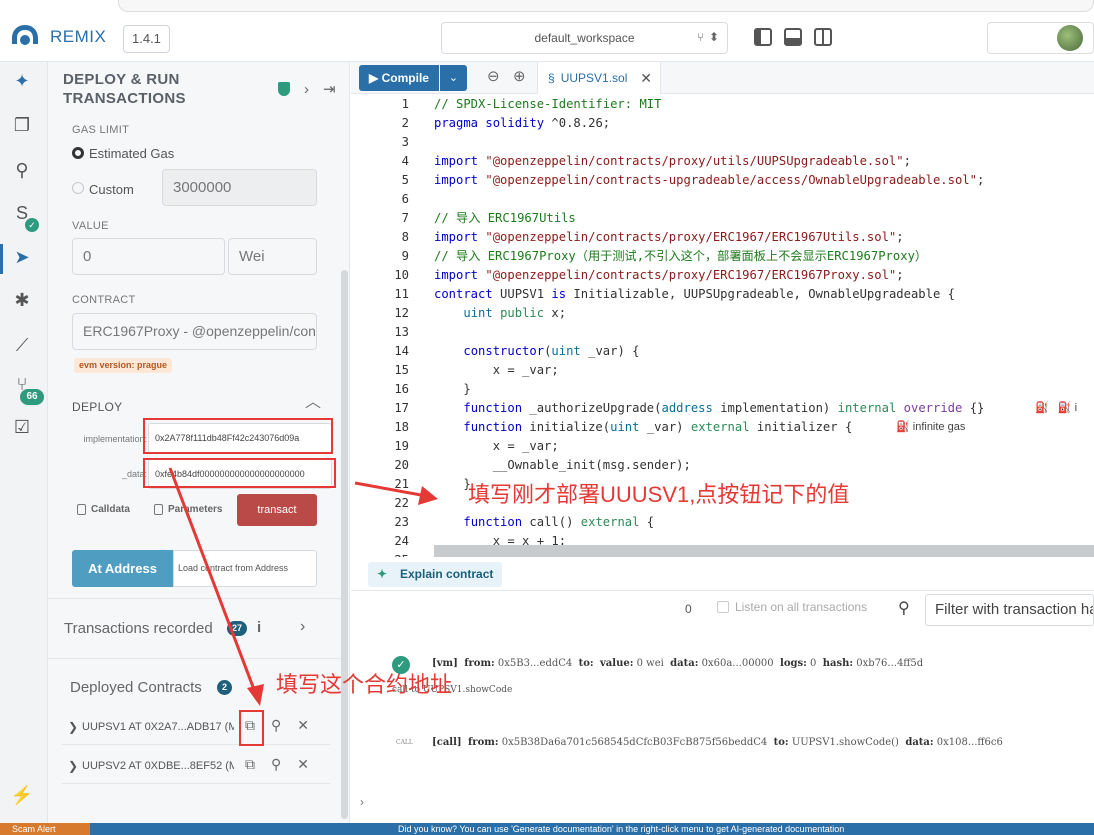 This screenshot has height=835, width=1094. What do you see at coordinates (435, 574) in the screenshot?
I see `explain-contract-button: ✦ Explain contract` at bounding box center [435, 574].